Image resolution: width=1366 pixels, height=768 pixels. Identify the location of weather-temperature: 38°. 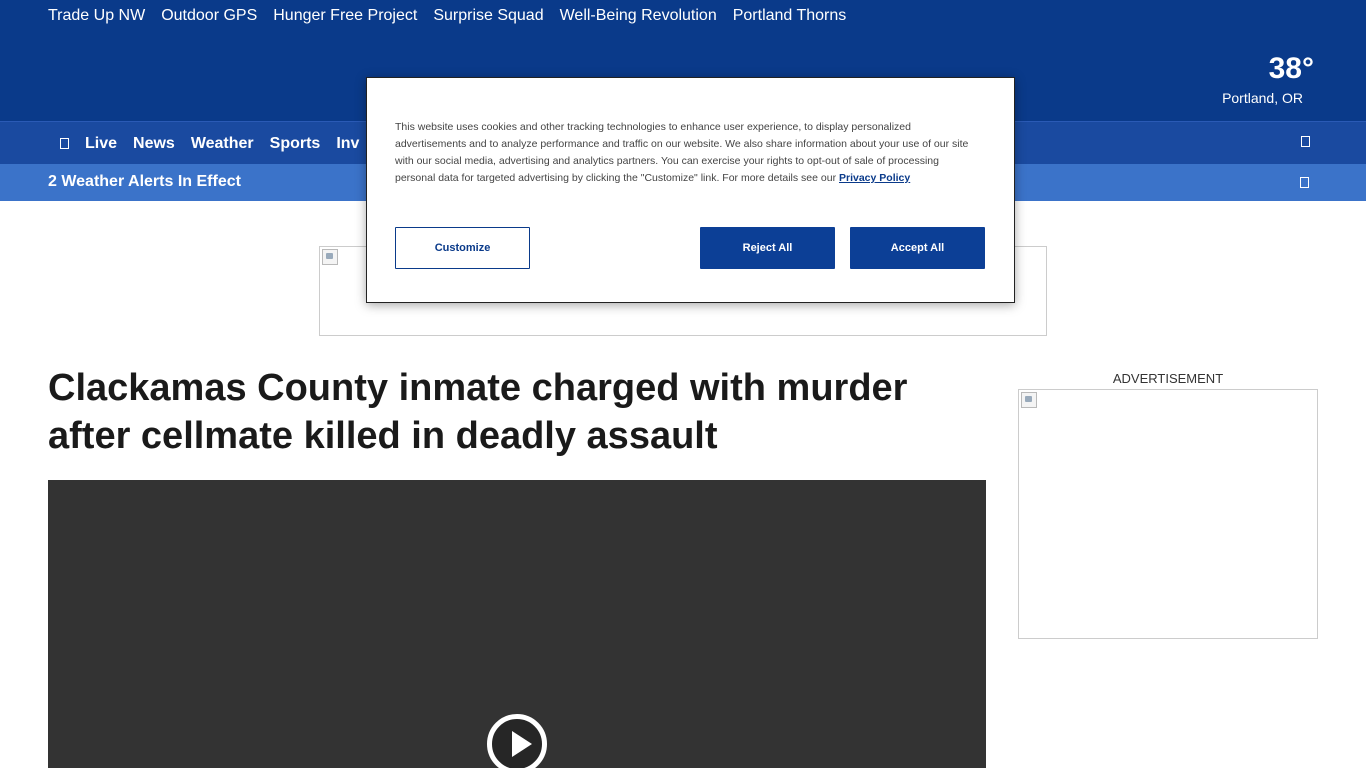
(1291, 68).